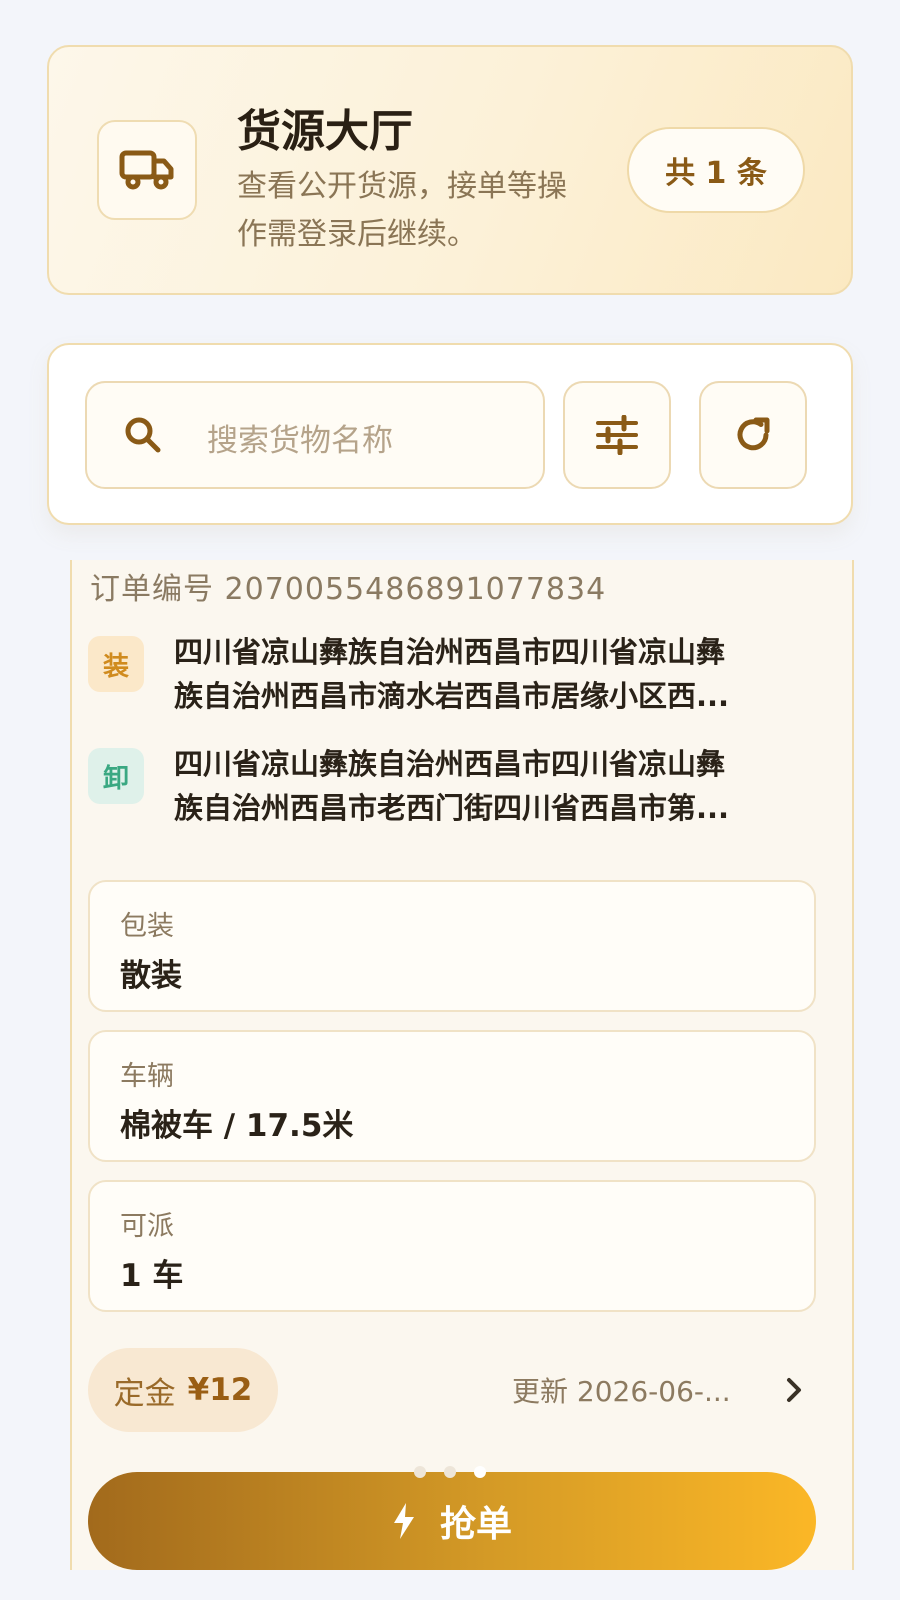 The image size is (900, 1600). What do you see at coordinates (220, 1390) in the screenshot?
I see `deposit-amount: ¥12` at bounding box center [220, 1390].